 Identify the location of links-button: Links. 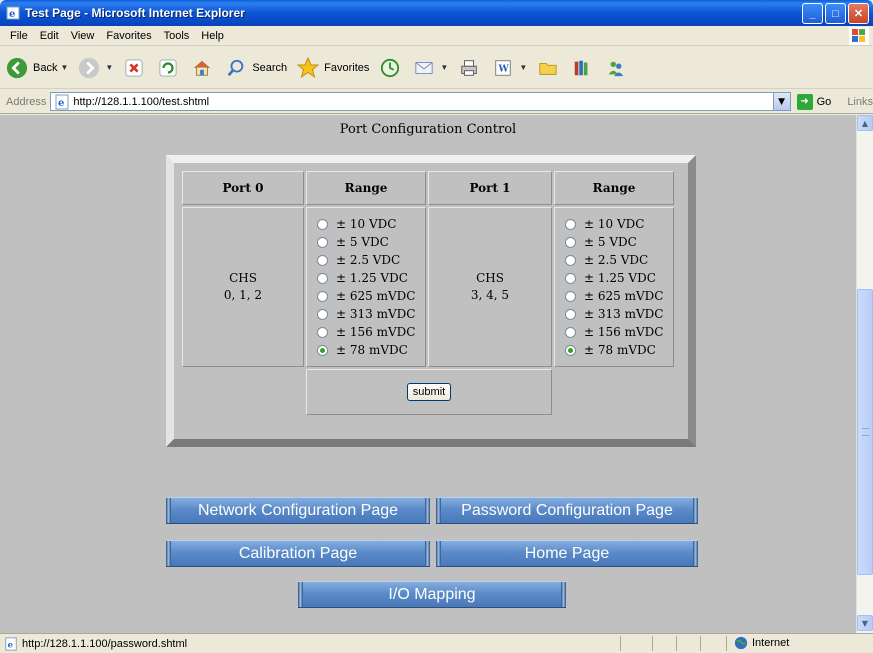
(860, 102).